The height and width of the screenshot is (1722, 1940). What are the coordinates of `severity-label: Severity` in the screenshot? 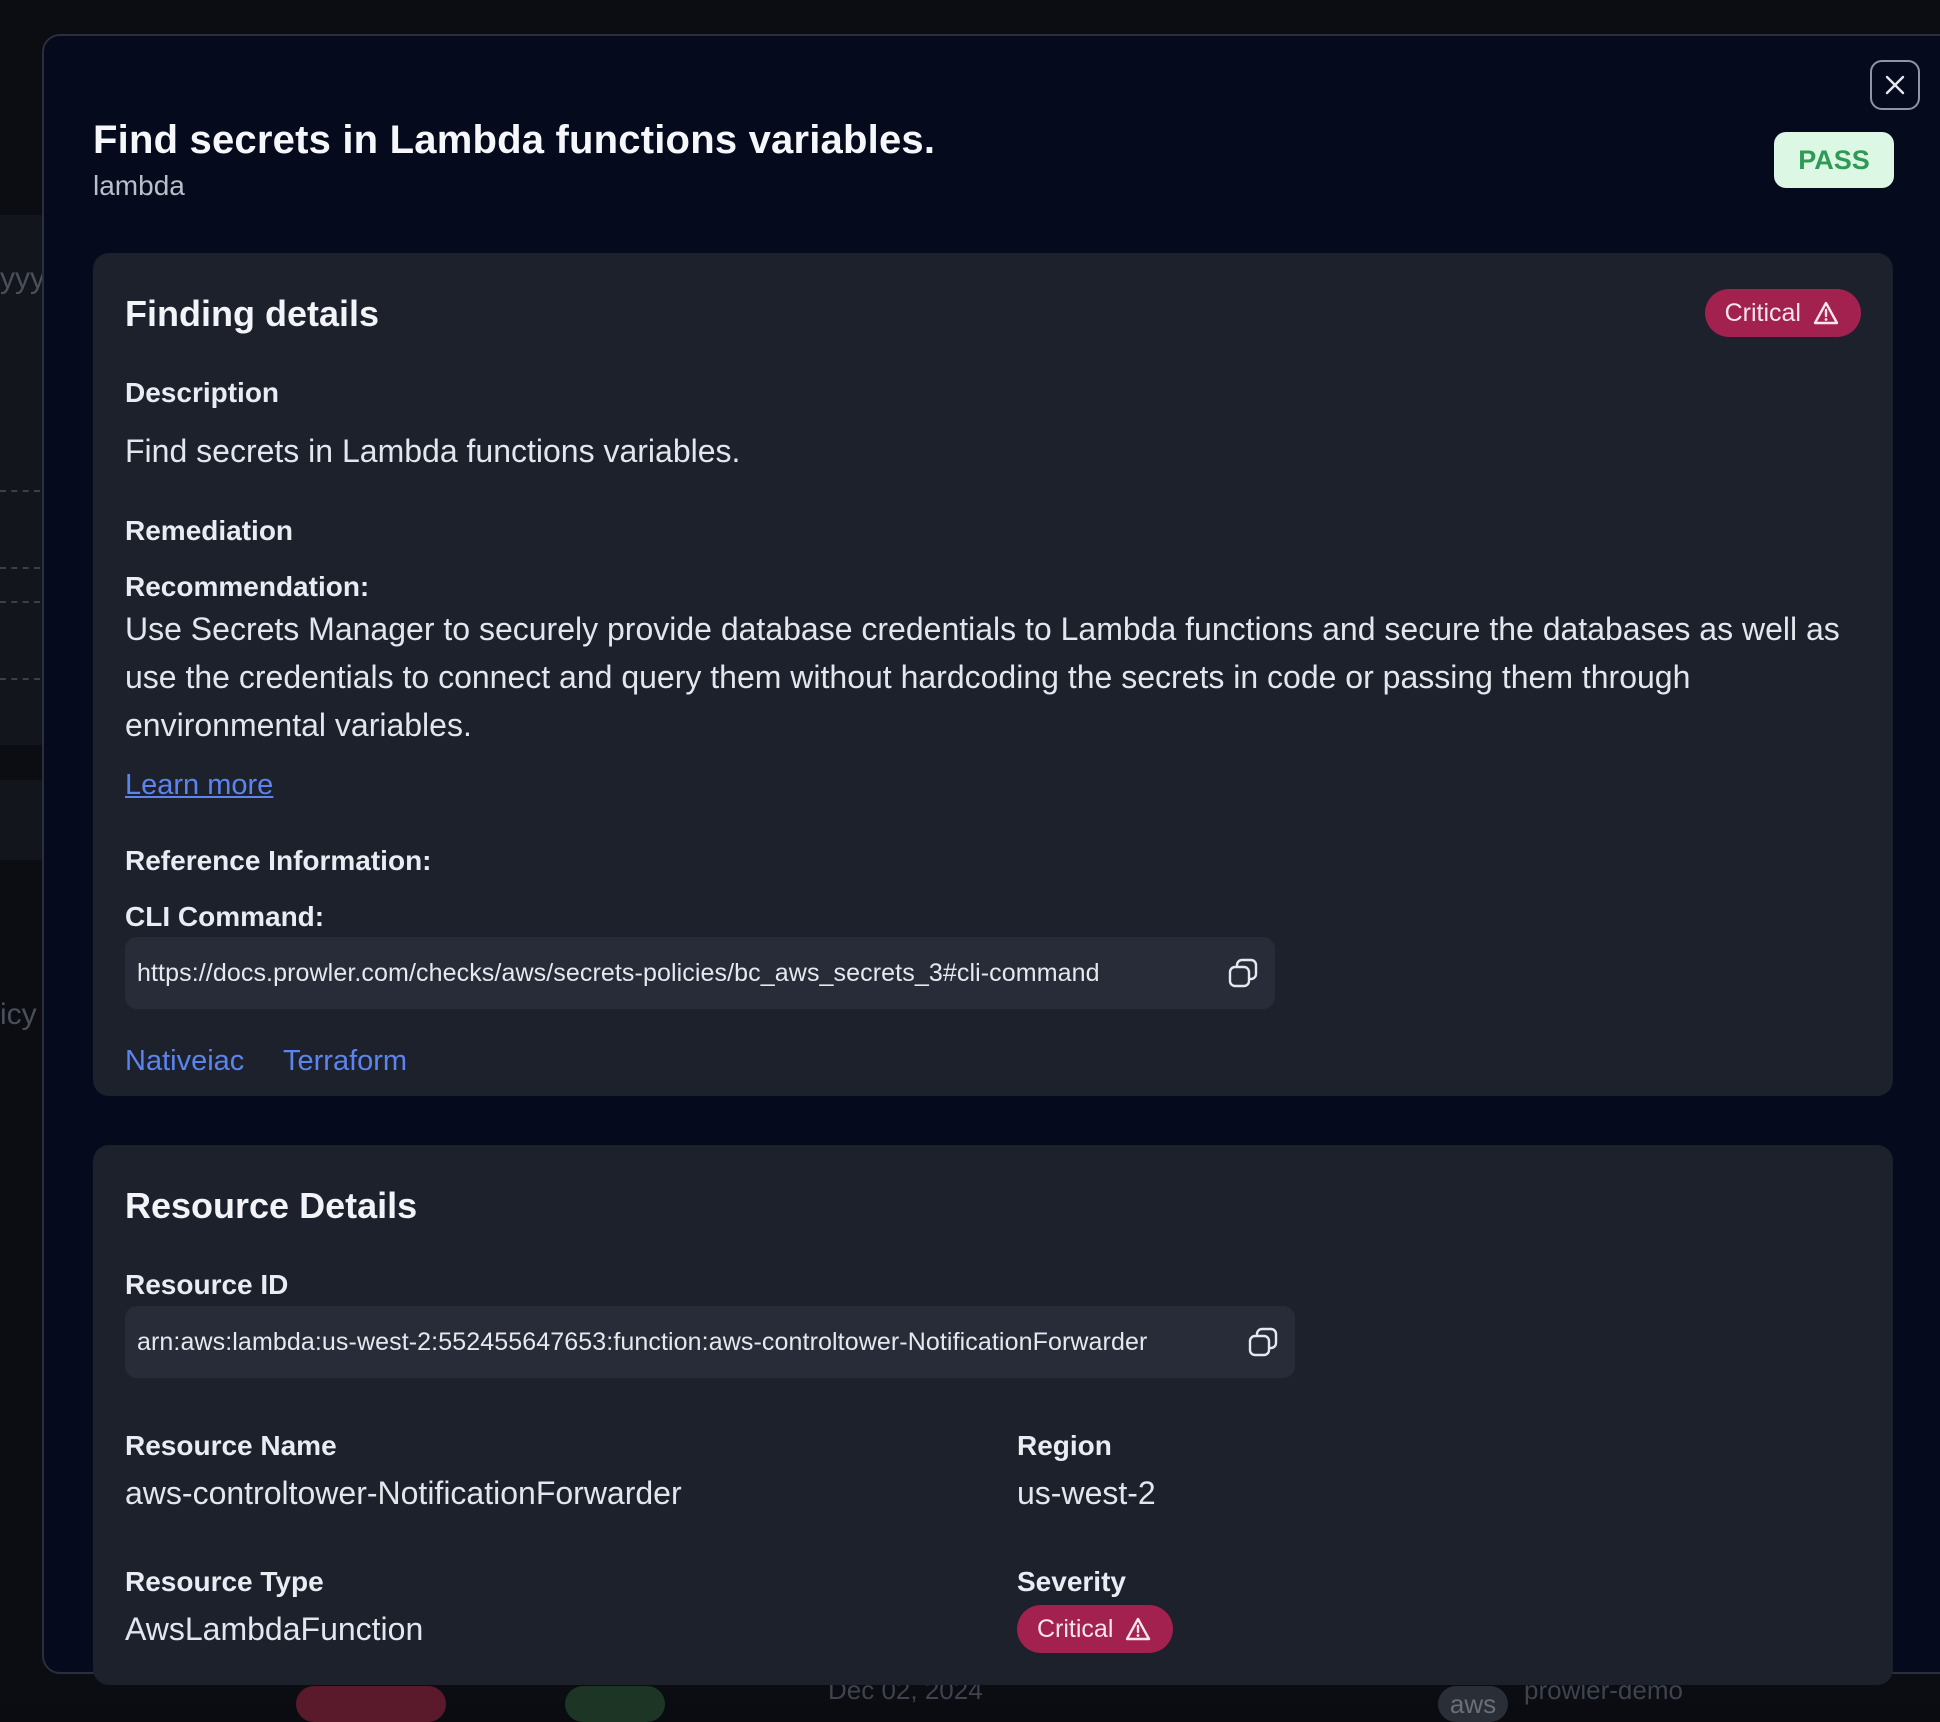 It's located at (1071, 1581).